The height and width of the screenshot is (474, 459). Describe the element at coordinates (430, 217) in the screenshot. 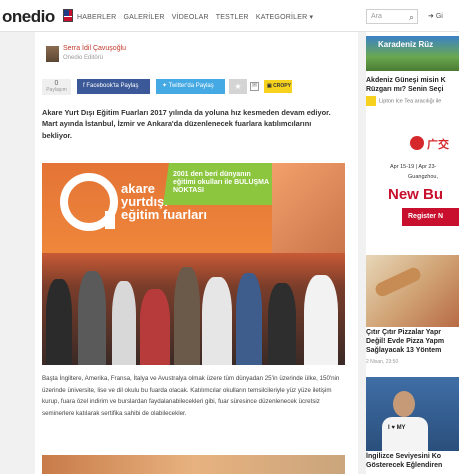

I see `ad-register-button: Register N` at that location.